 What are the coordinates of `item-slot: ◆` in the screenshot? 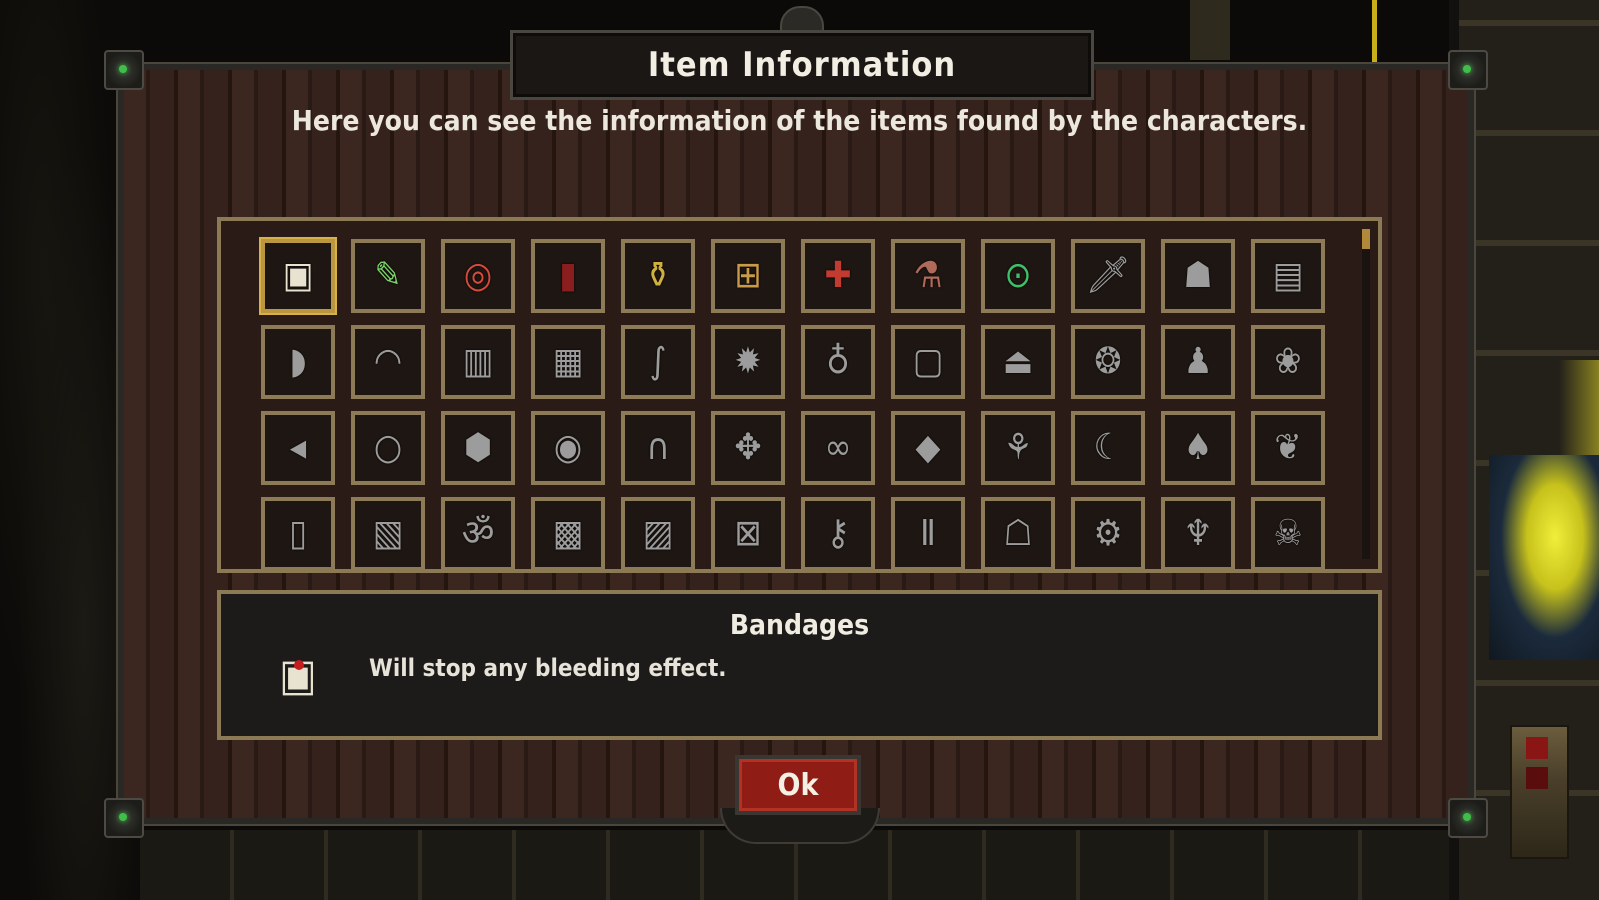 It's located at (928, 448).